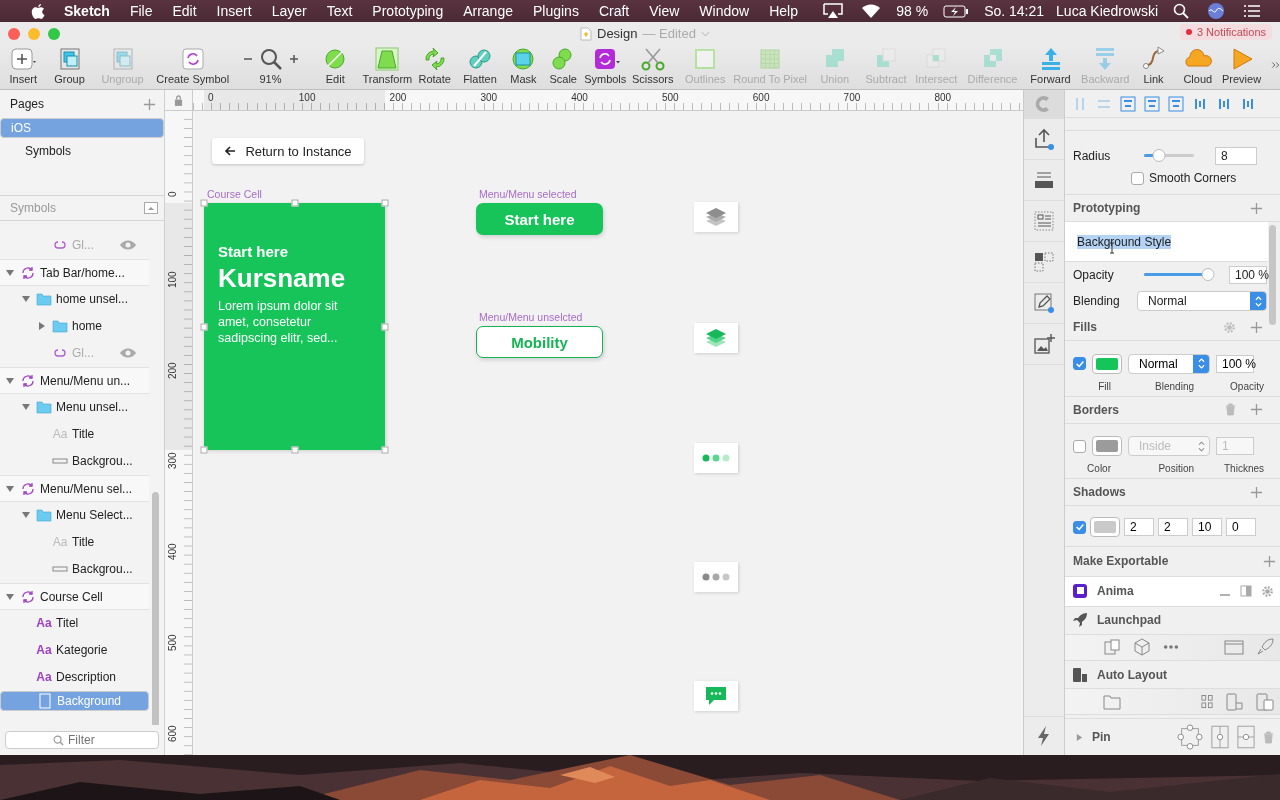 This screenshot has width=1280, height=800. I want to click on layer-row: Aa Titel, so click(75, 623).